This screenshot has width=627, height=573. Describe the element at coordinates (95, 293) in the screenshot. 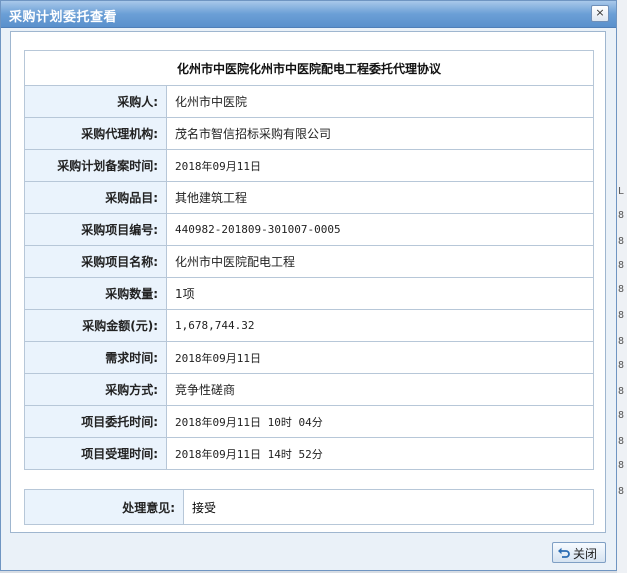

I see `field-label: 采购数量:` at that location.